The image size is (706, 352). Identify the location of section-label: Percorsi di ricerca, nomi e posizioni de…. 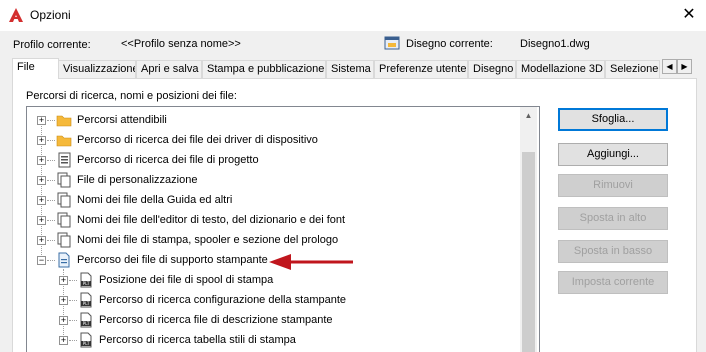
(131, 96).